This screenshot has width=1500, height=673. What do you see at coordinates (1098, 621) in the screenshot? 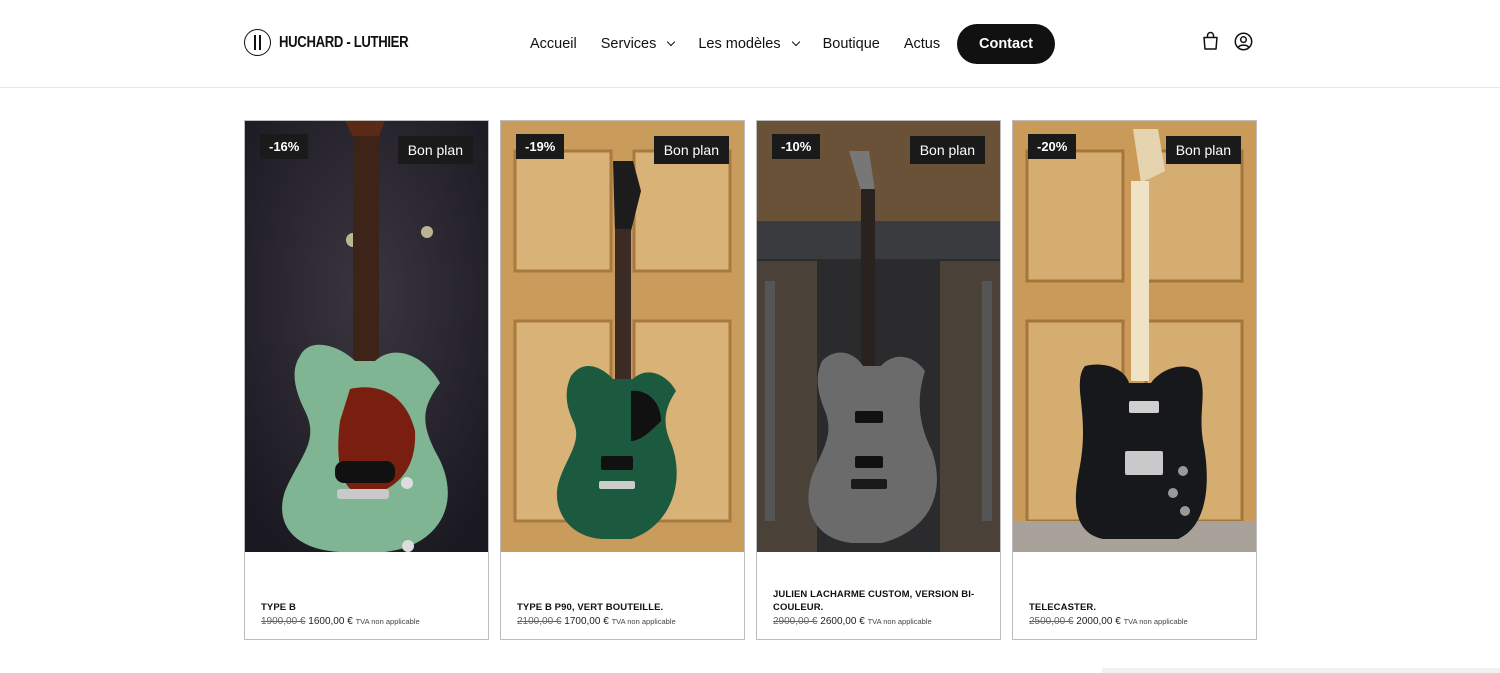
I see `current-price: 2000,00 €` at bounding box center [1098, 621].